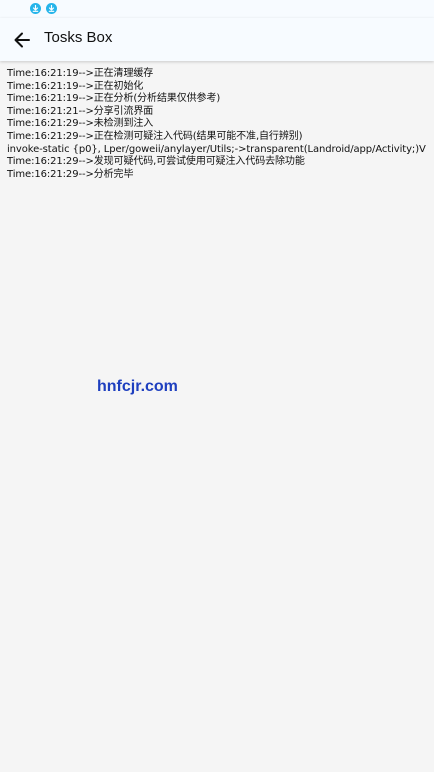  What do you see at coordinates (75, 86) in the screenshot?
I see `log-line: Time:16:21:19-->正在初始化` at bounding box center [75, 86].